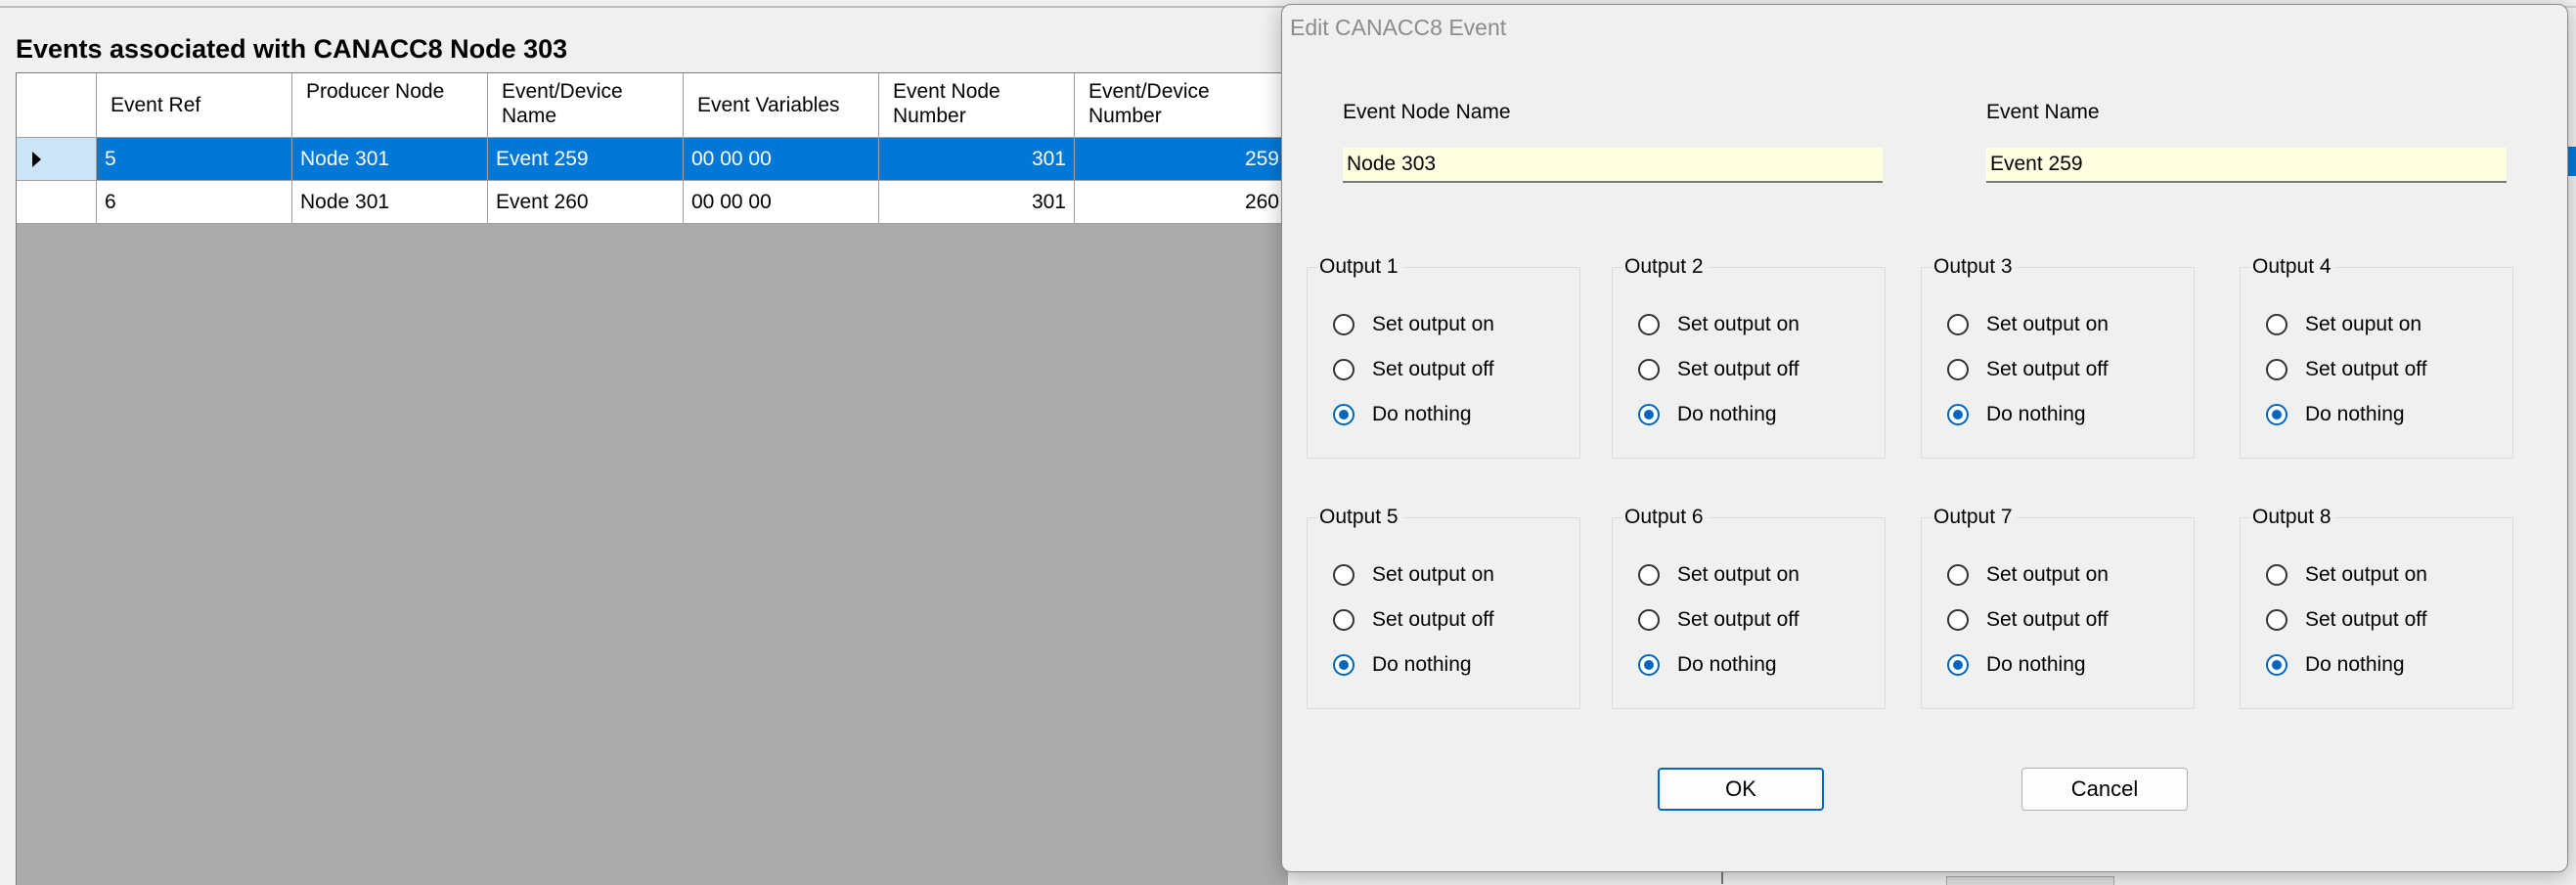 The height and width of the screenshot is (885, 2576). What do you see at coordinates (1359, 267) in the screenshot?
I see `output-1-label: Output 1` at bounding box center [1359, 267].